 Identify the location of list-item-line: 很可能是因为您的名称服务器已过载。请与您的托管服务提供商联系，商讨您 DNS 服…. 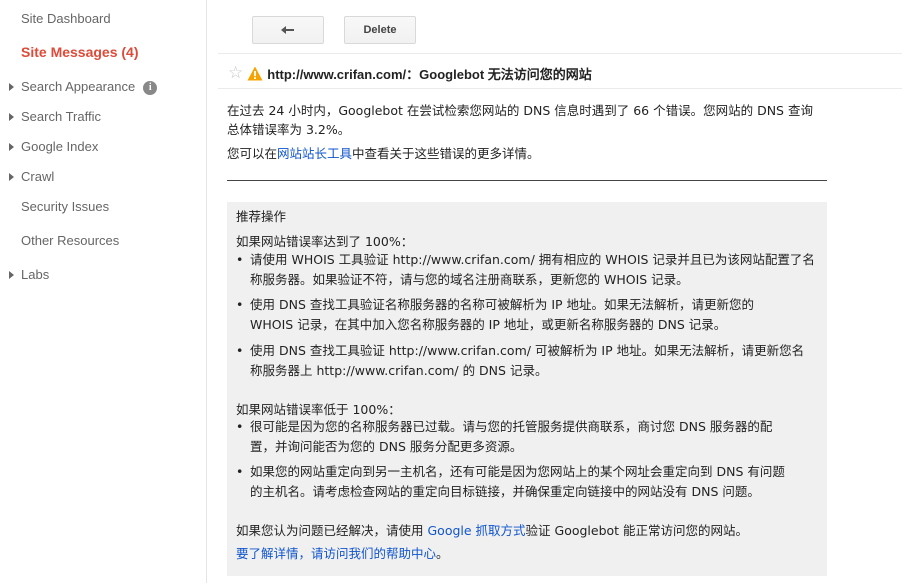
(511, 426).